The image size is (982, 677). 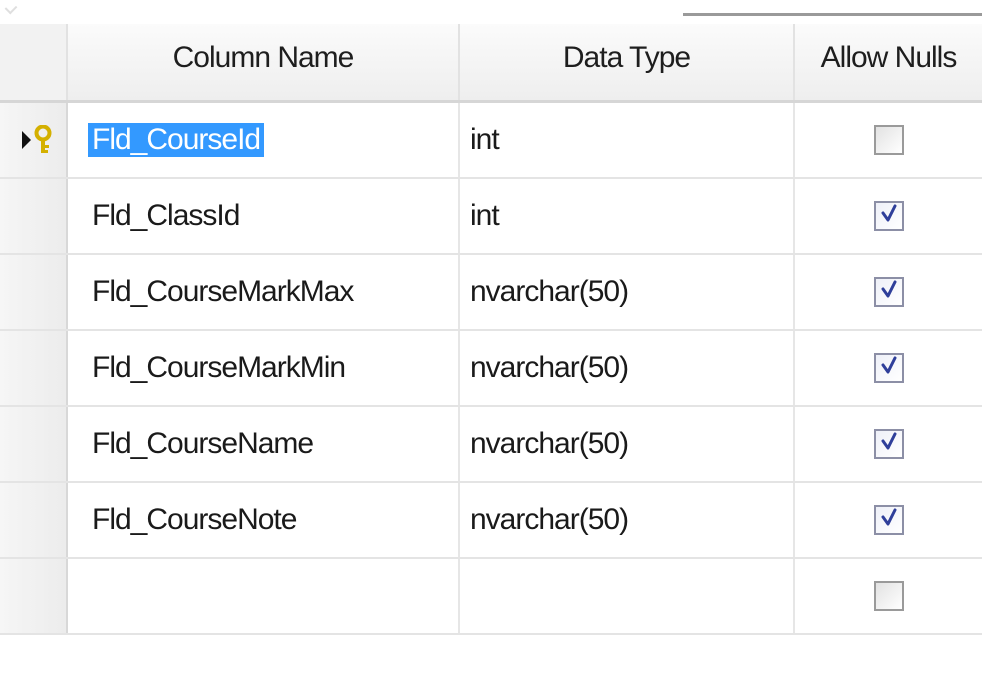 I want to click on column-name-cell: Fld_ClassId, so click(x=264, y=216).